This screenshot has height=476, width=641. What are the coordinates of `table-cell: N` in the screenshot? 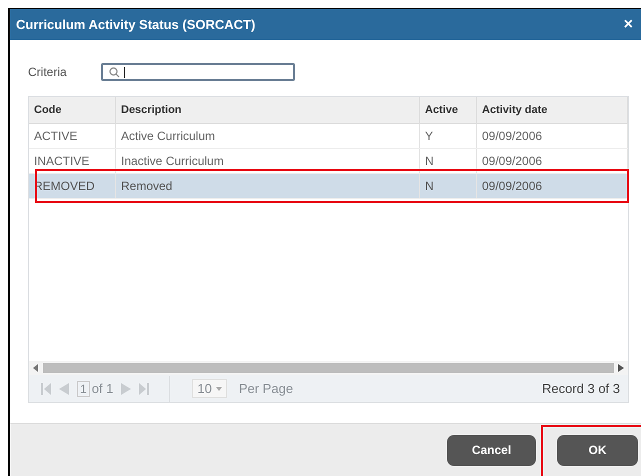 It's located at (448, 186).